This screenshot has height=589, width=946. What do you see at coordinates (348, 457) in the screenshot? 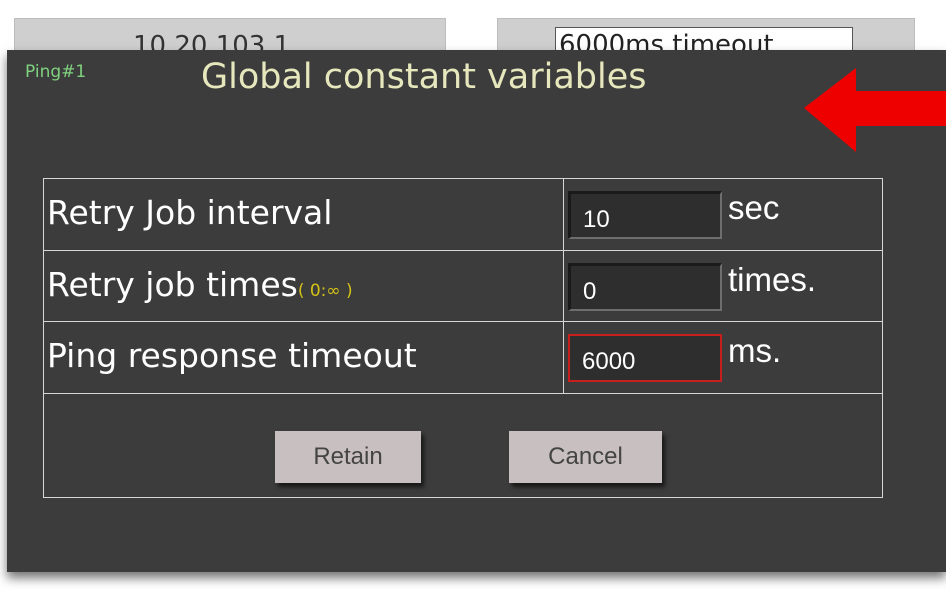
I see `retain-button: Retain` at bounding box center [348, 457].